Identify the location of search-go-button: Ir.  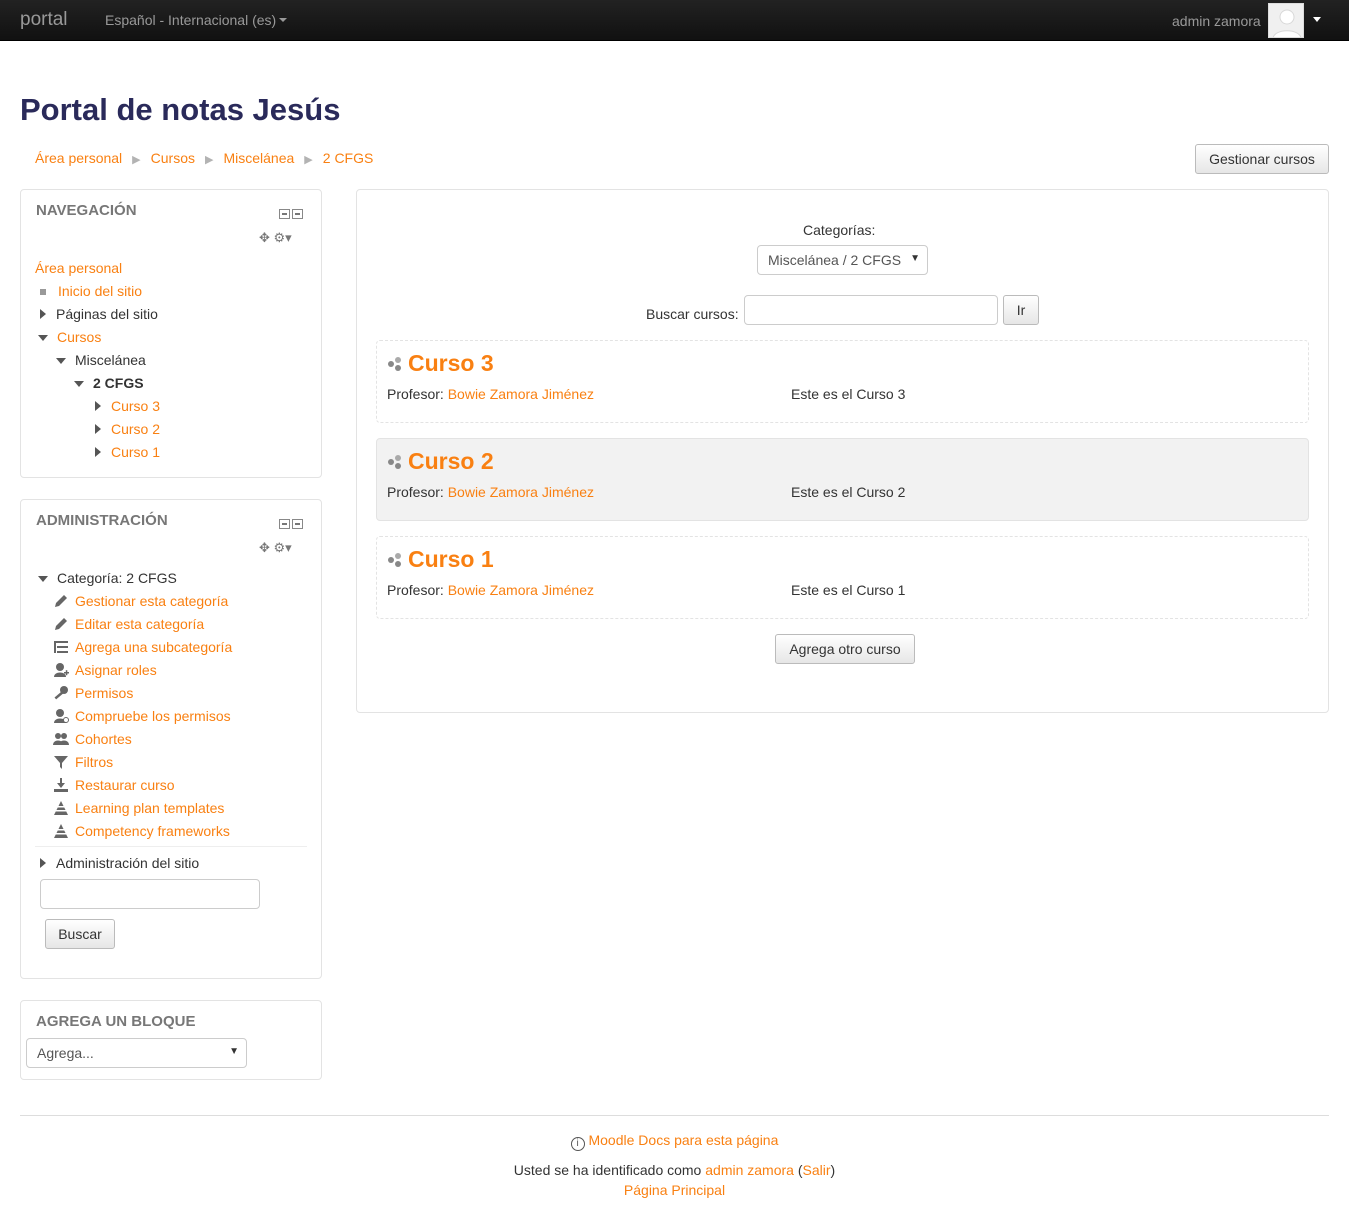
(1021, 310).